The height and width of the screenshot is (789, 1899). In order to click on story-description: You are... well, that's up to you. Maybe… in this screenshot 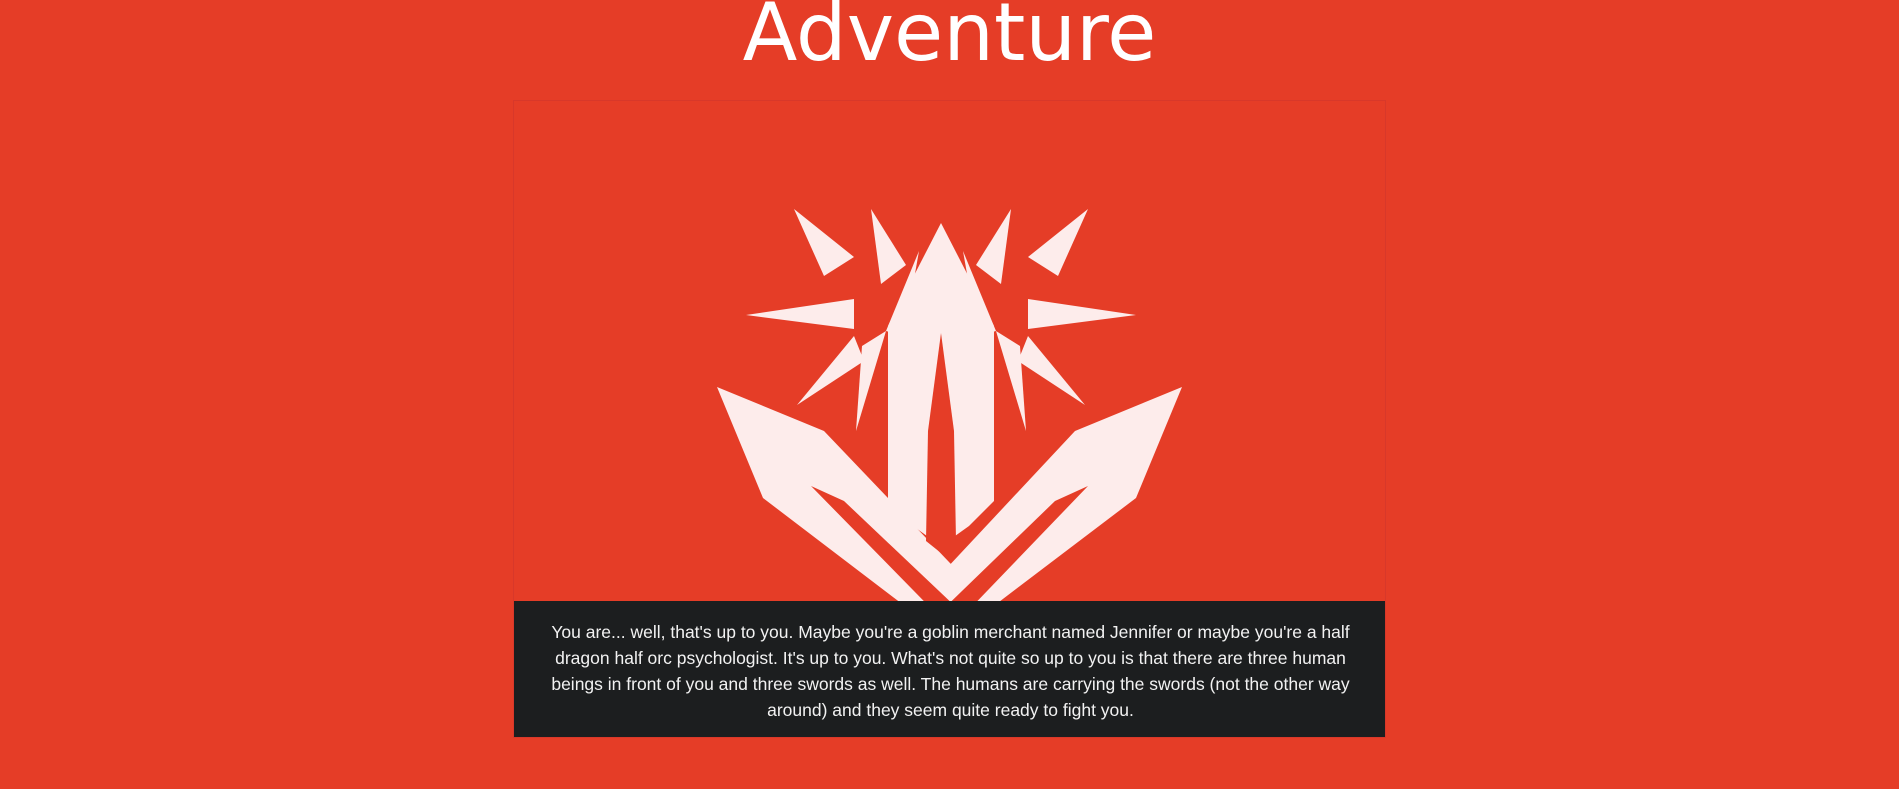, I will do `click(949, 669)`.